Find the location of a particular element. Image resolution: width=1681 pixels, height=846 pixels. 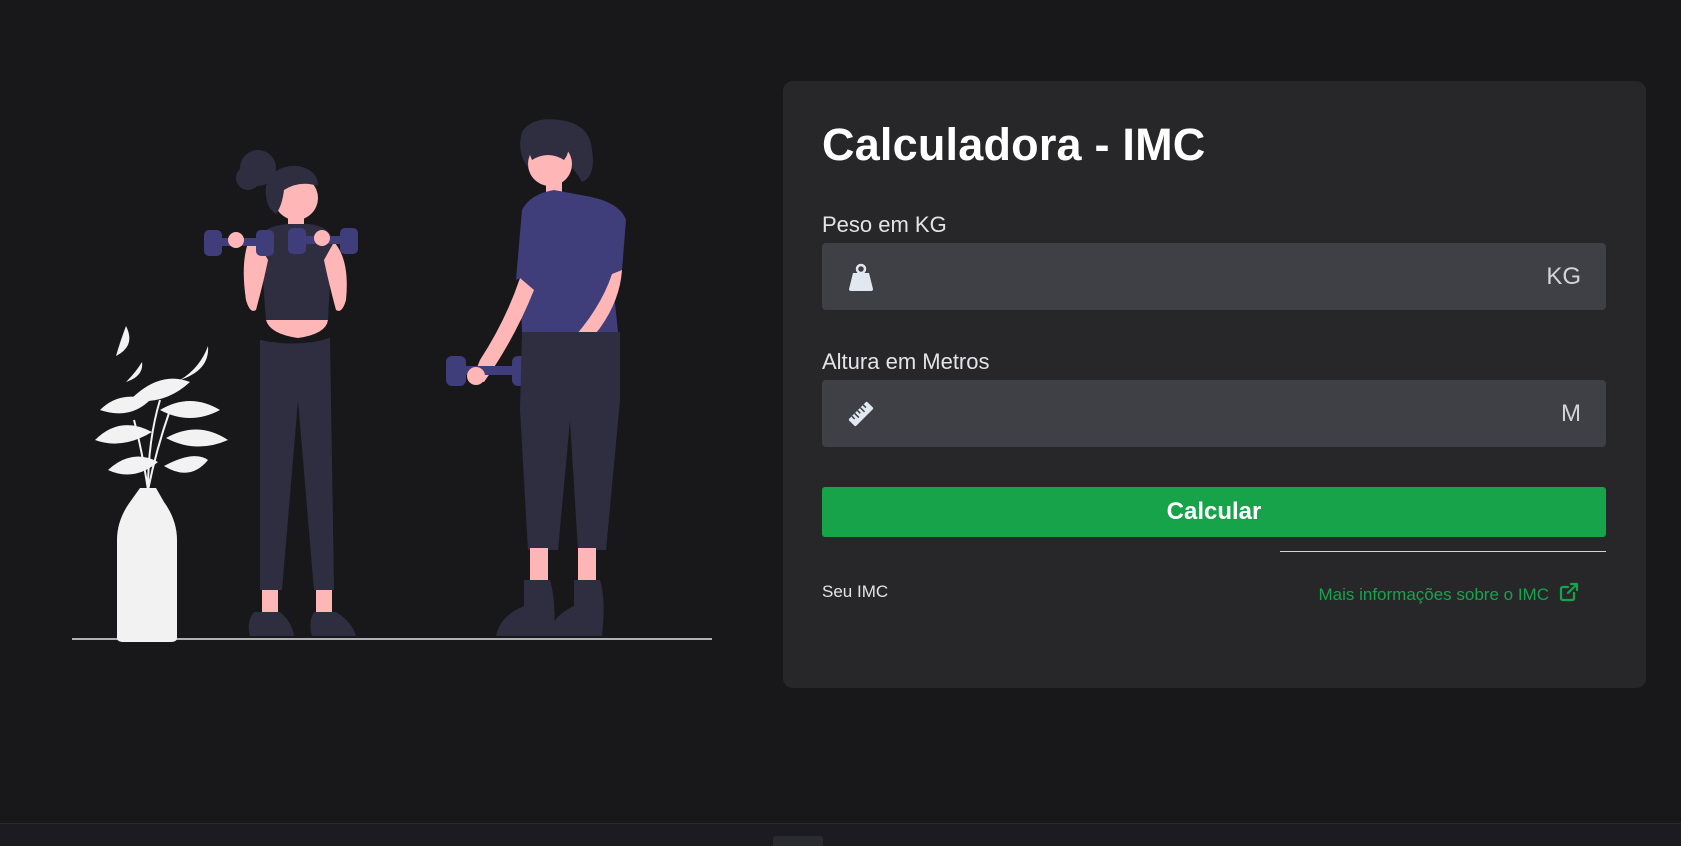

weight-field: KG is located at coordinates (1214, 276).